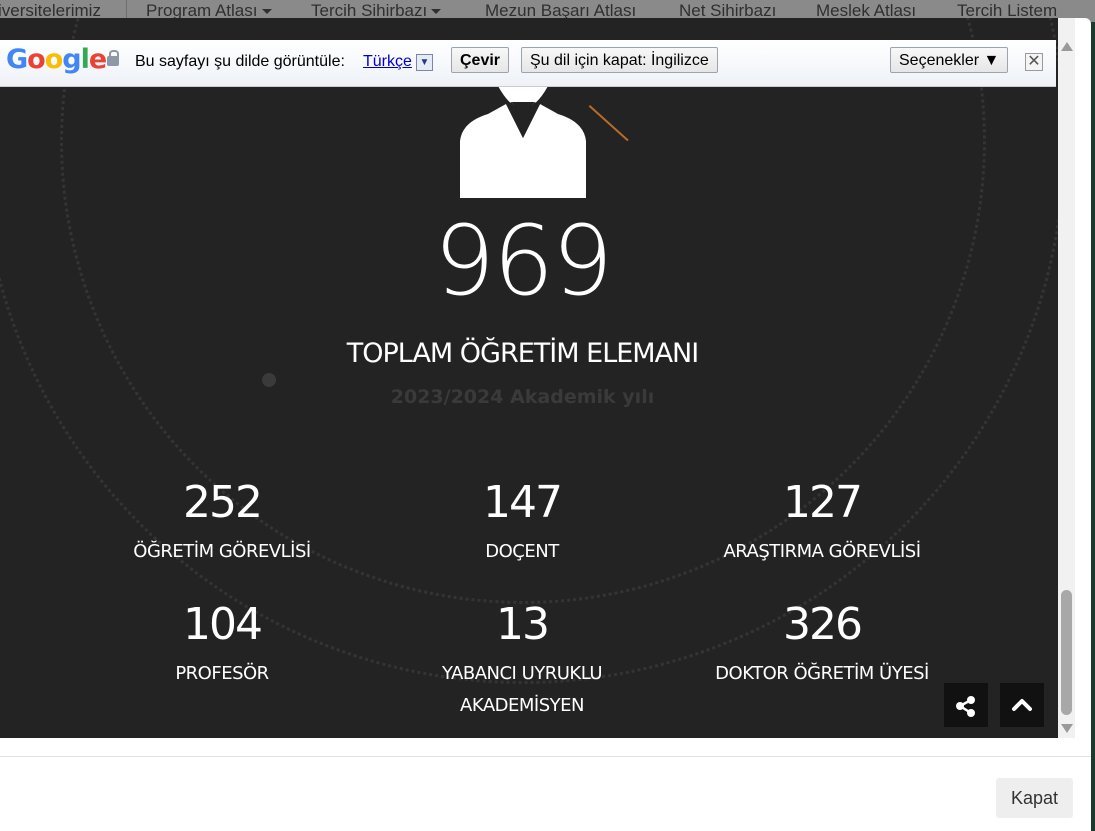  I want to click on close-modal-button: Kapat, so click(1034, 798).